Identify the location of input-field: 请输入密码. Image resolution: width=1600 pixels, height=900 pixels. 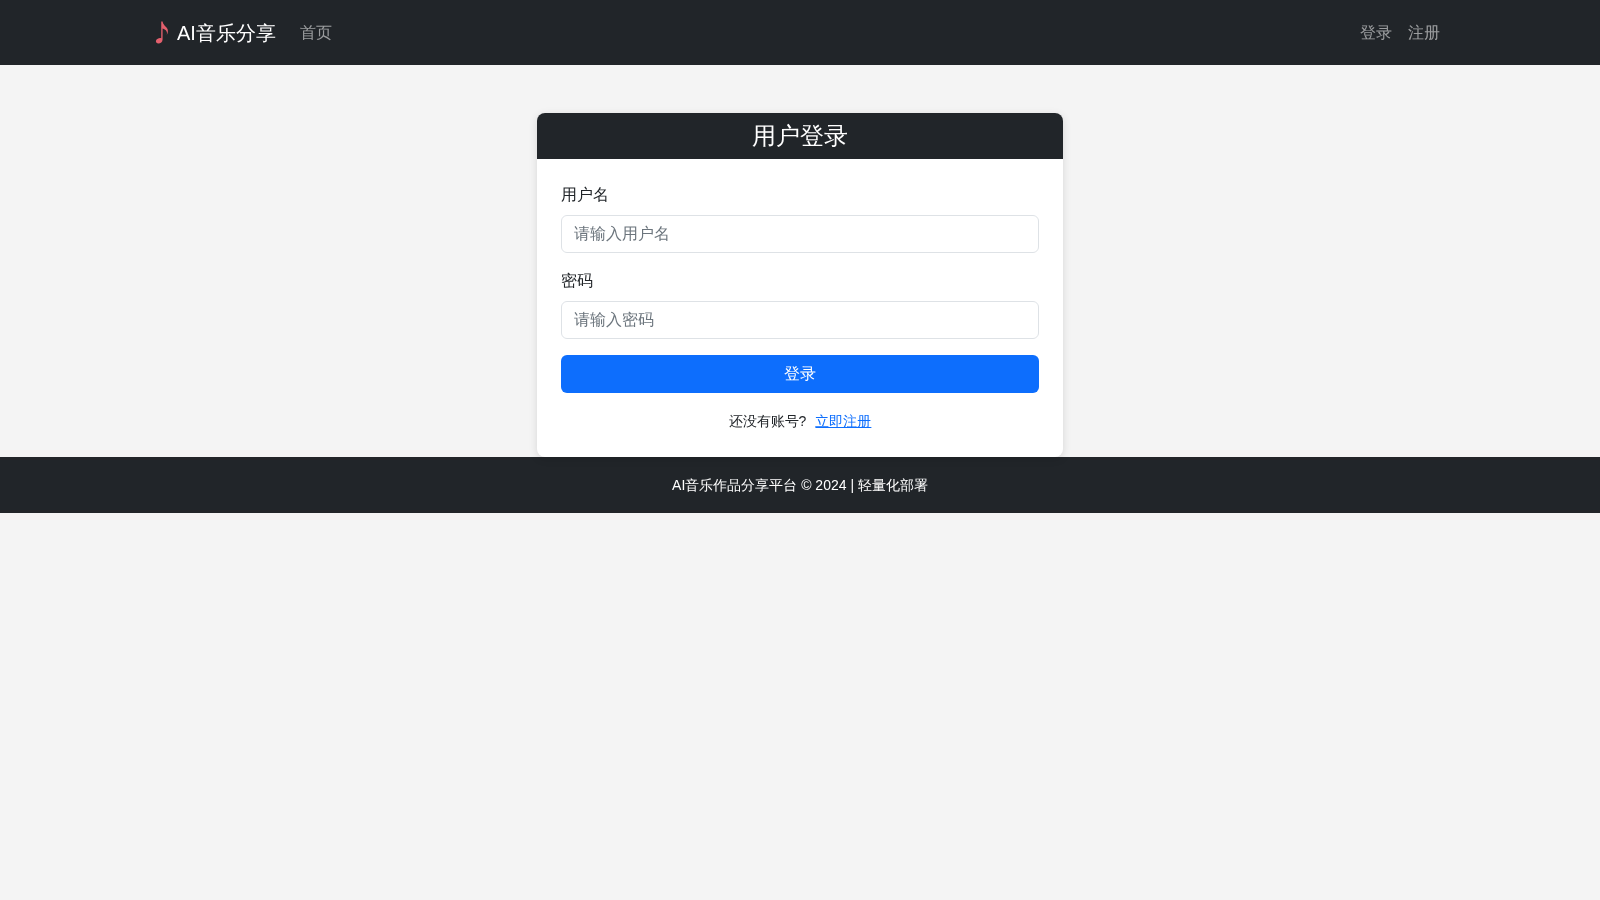
(800, 320).